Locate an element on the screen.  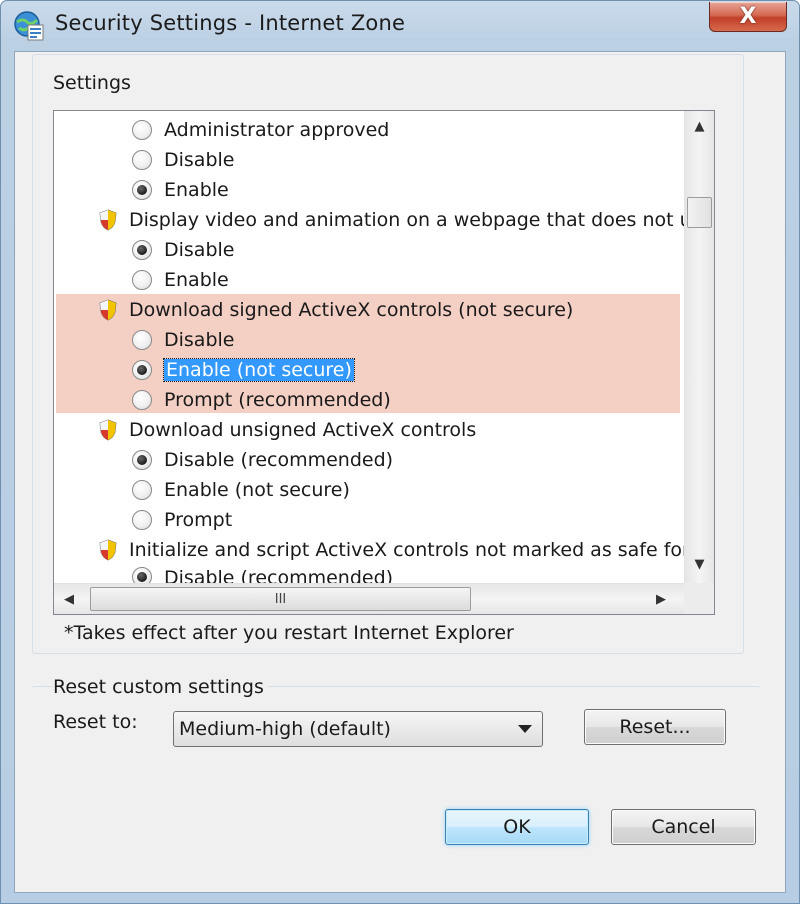
setting-category: Download unsigned ActiveX controls is located at coordinates (287, 430).